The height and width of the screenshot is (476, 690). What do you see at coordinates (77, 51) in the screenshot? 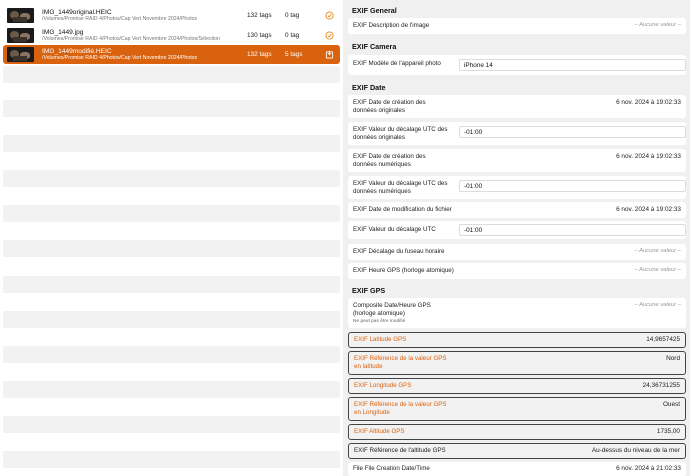
I see `file-name: IMG_1449modifié.HEIC` at bounding box center [77, 51].